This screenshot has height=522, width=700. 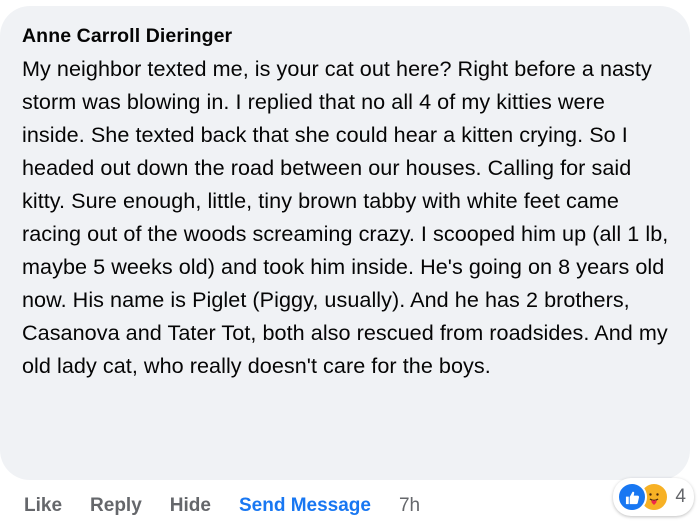 What do you see at coordinates (190, 506) in the screenshot?
I see `hide-button: Hide` at bounding box center [190, 506].